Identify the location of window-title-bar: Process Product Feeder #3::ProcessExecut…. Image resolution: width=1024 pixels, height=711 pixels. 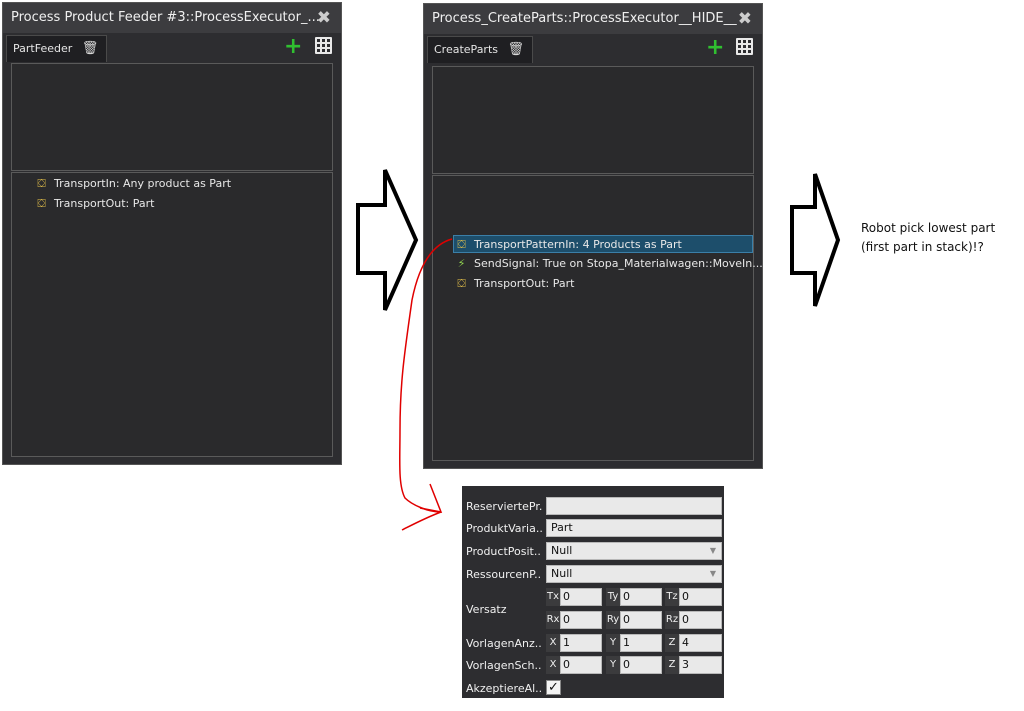
(172, 18).